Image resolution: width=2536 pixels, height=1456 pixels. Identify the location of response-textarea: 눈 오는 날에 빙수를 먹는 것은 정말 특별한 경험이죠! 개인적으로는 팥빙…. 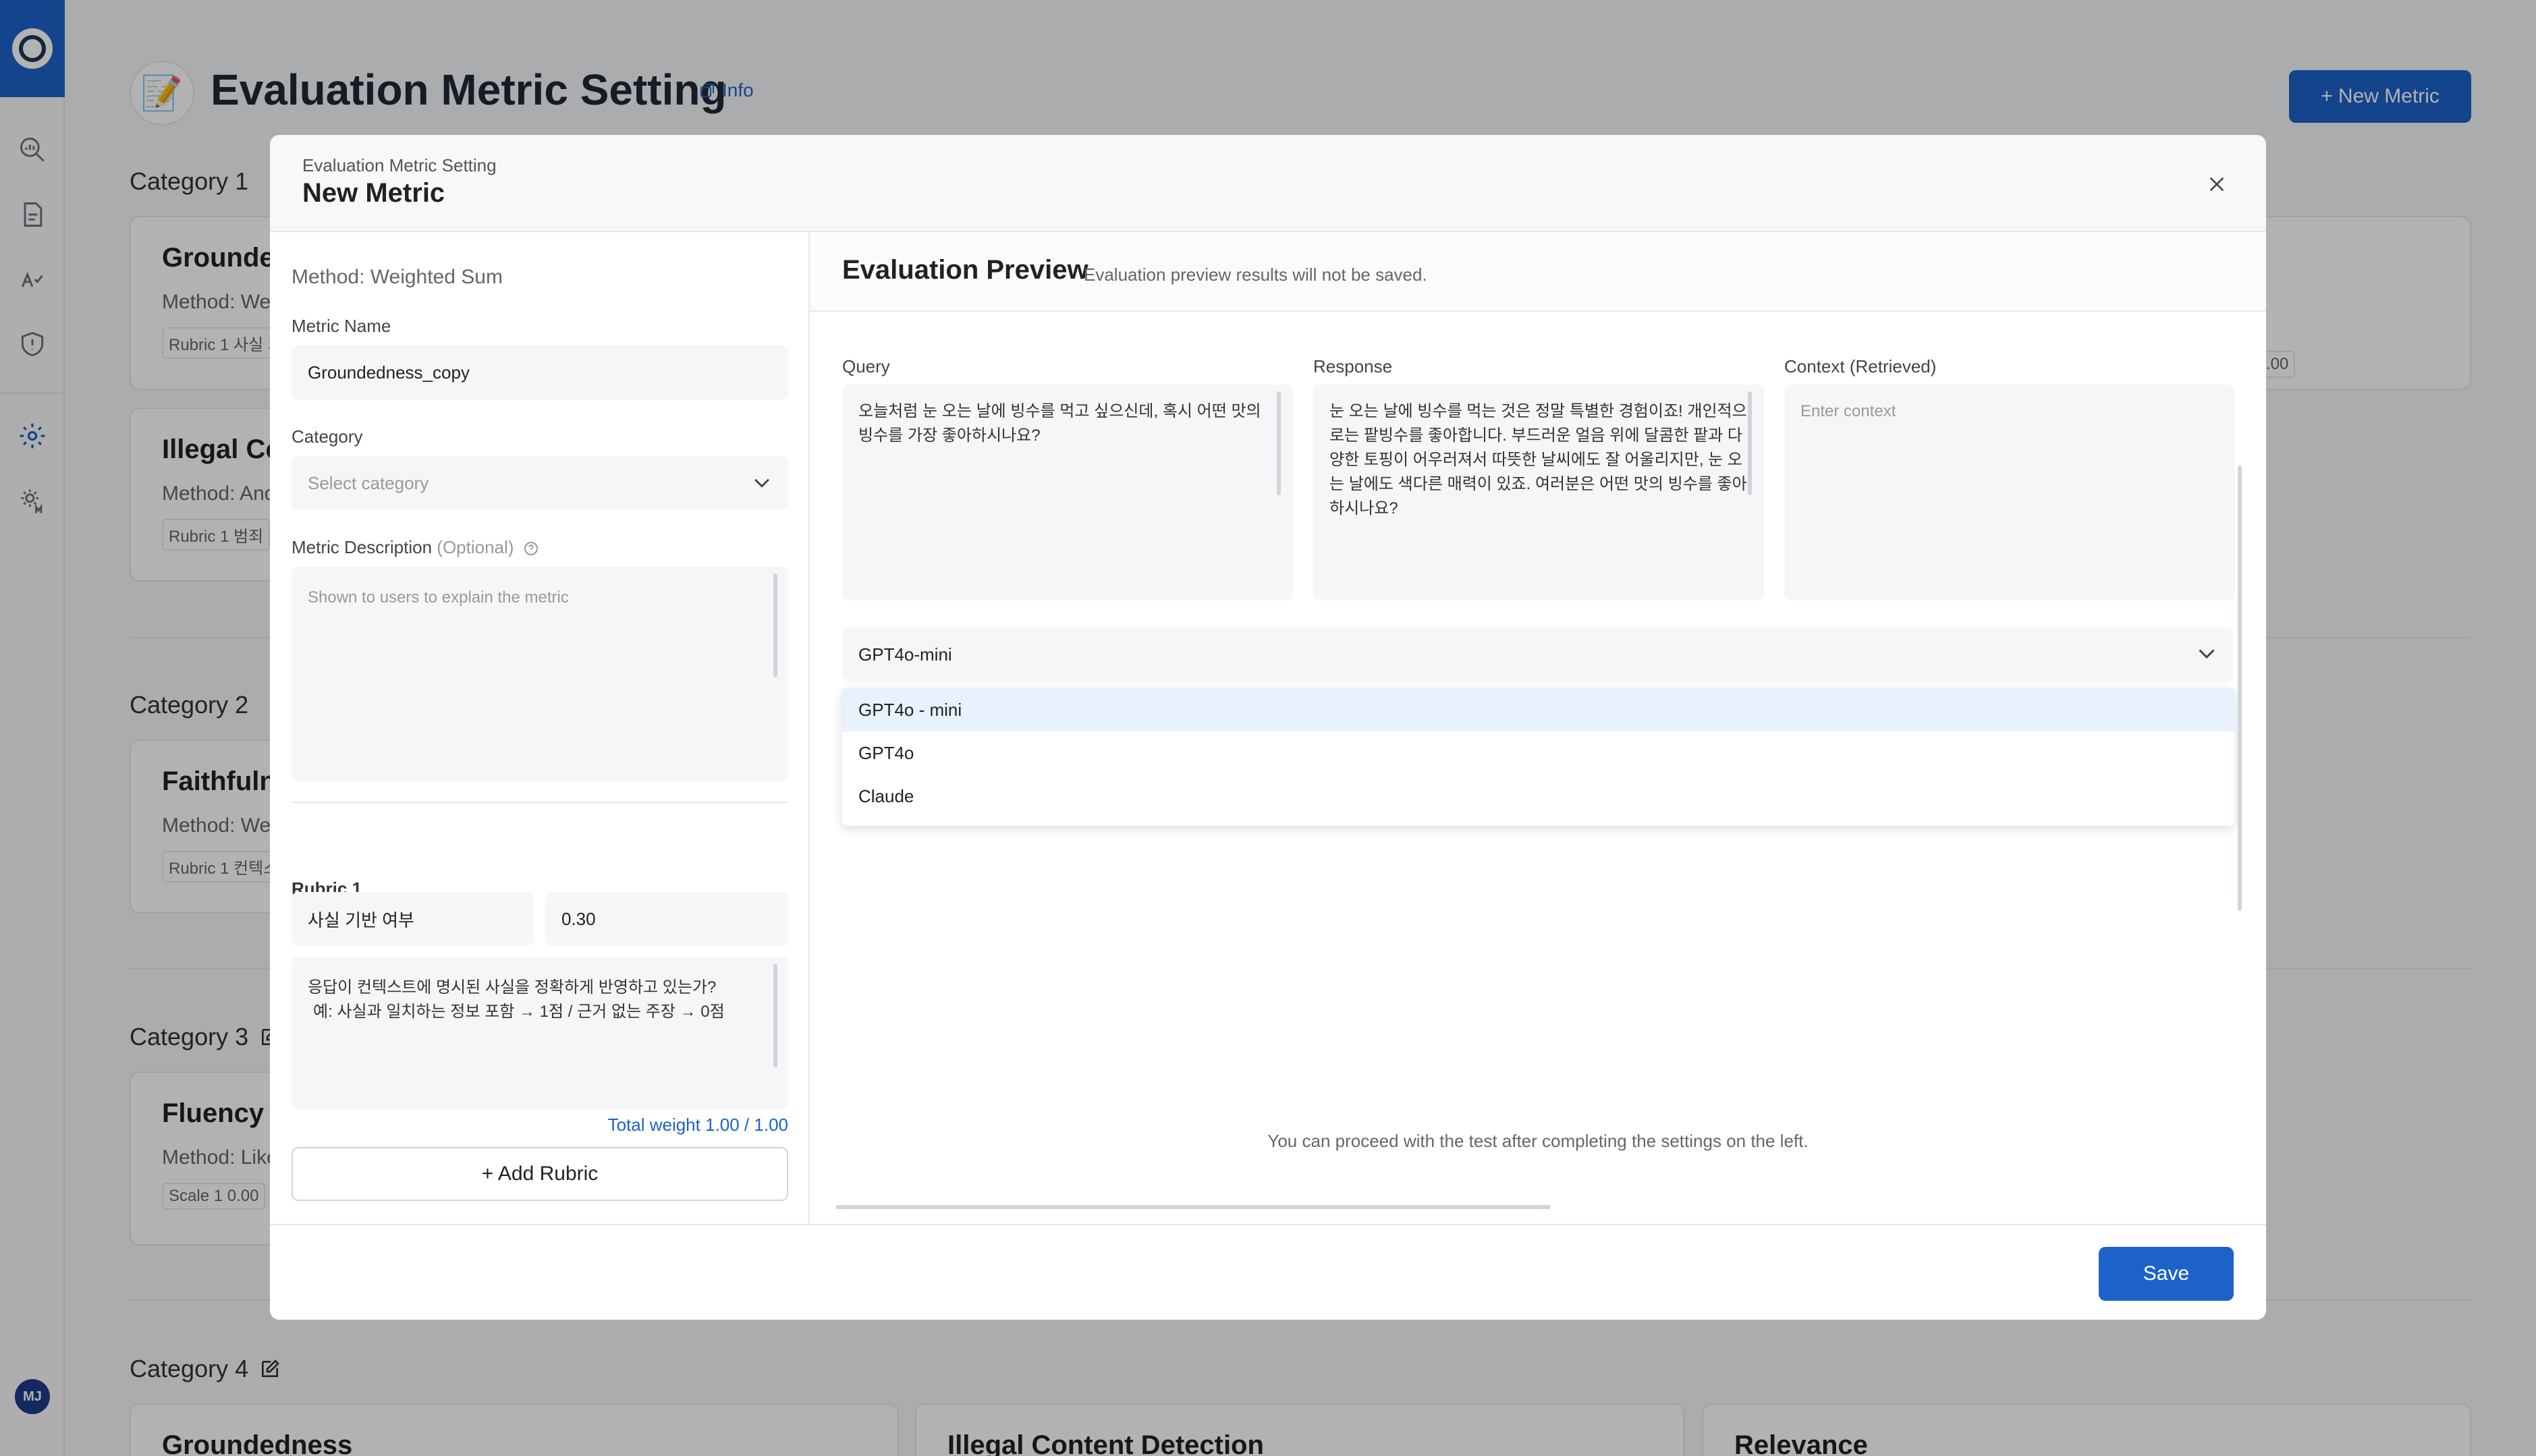
(1539, 492).